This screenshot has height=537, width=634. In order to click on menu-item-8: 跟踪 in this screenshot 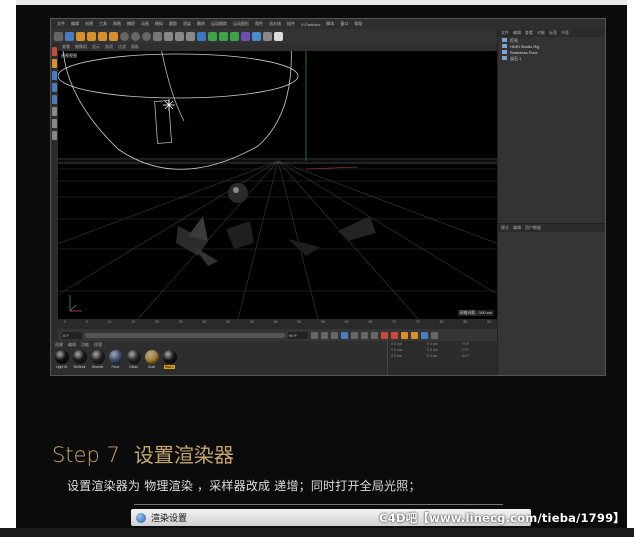, I will do `click(173, 24)`.